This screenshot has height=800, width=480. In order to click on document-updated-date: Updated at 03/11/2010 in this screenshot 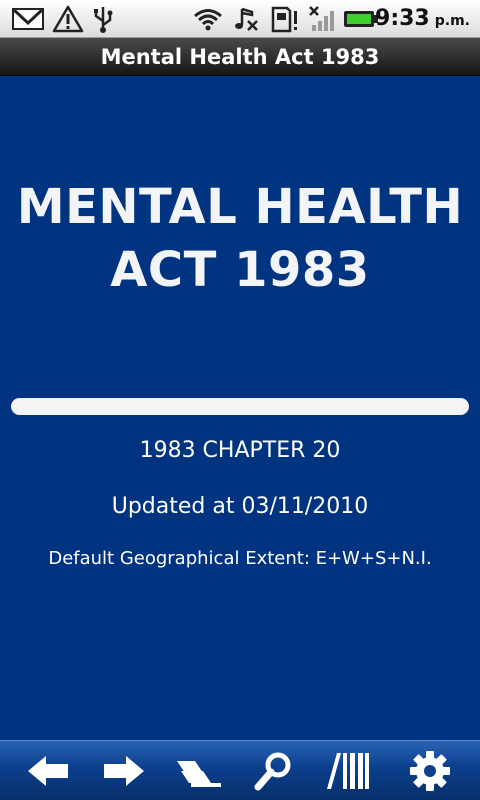, I will do `click(240, 506)`.